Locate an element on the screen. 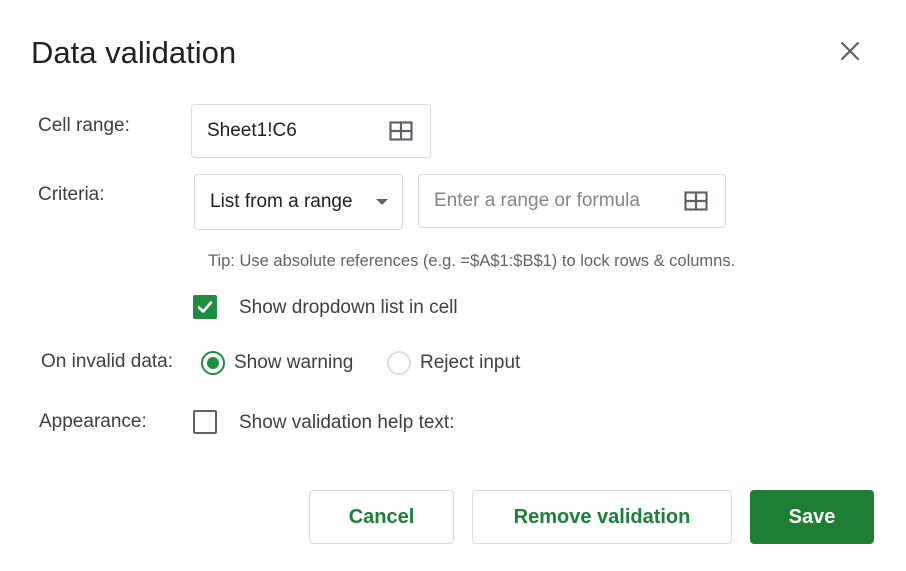 The width and height of the screenshot is (906, 571). show-dropdown-label: Show dropdown list in cell is located at coordinates (348, 308).